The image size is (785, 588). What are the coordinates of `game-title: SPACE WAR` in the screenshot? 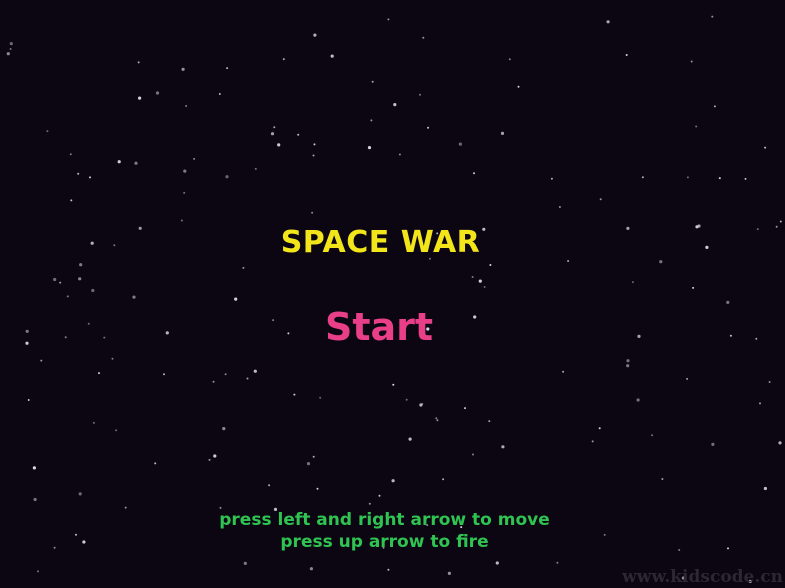 It's located at (380, 242).